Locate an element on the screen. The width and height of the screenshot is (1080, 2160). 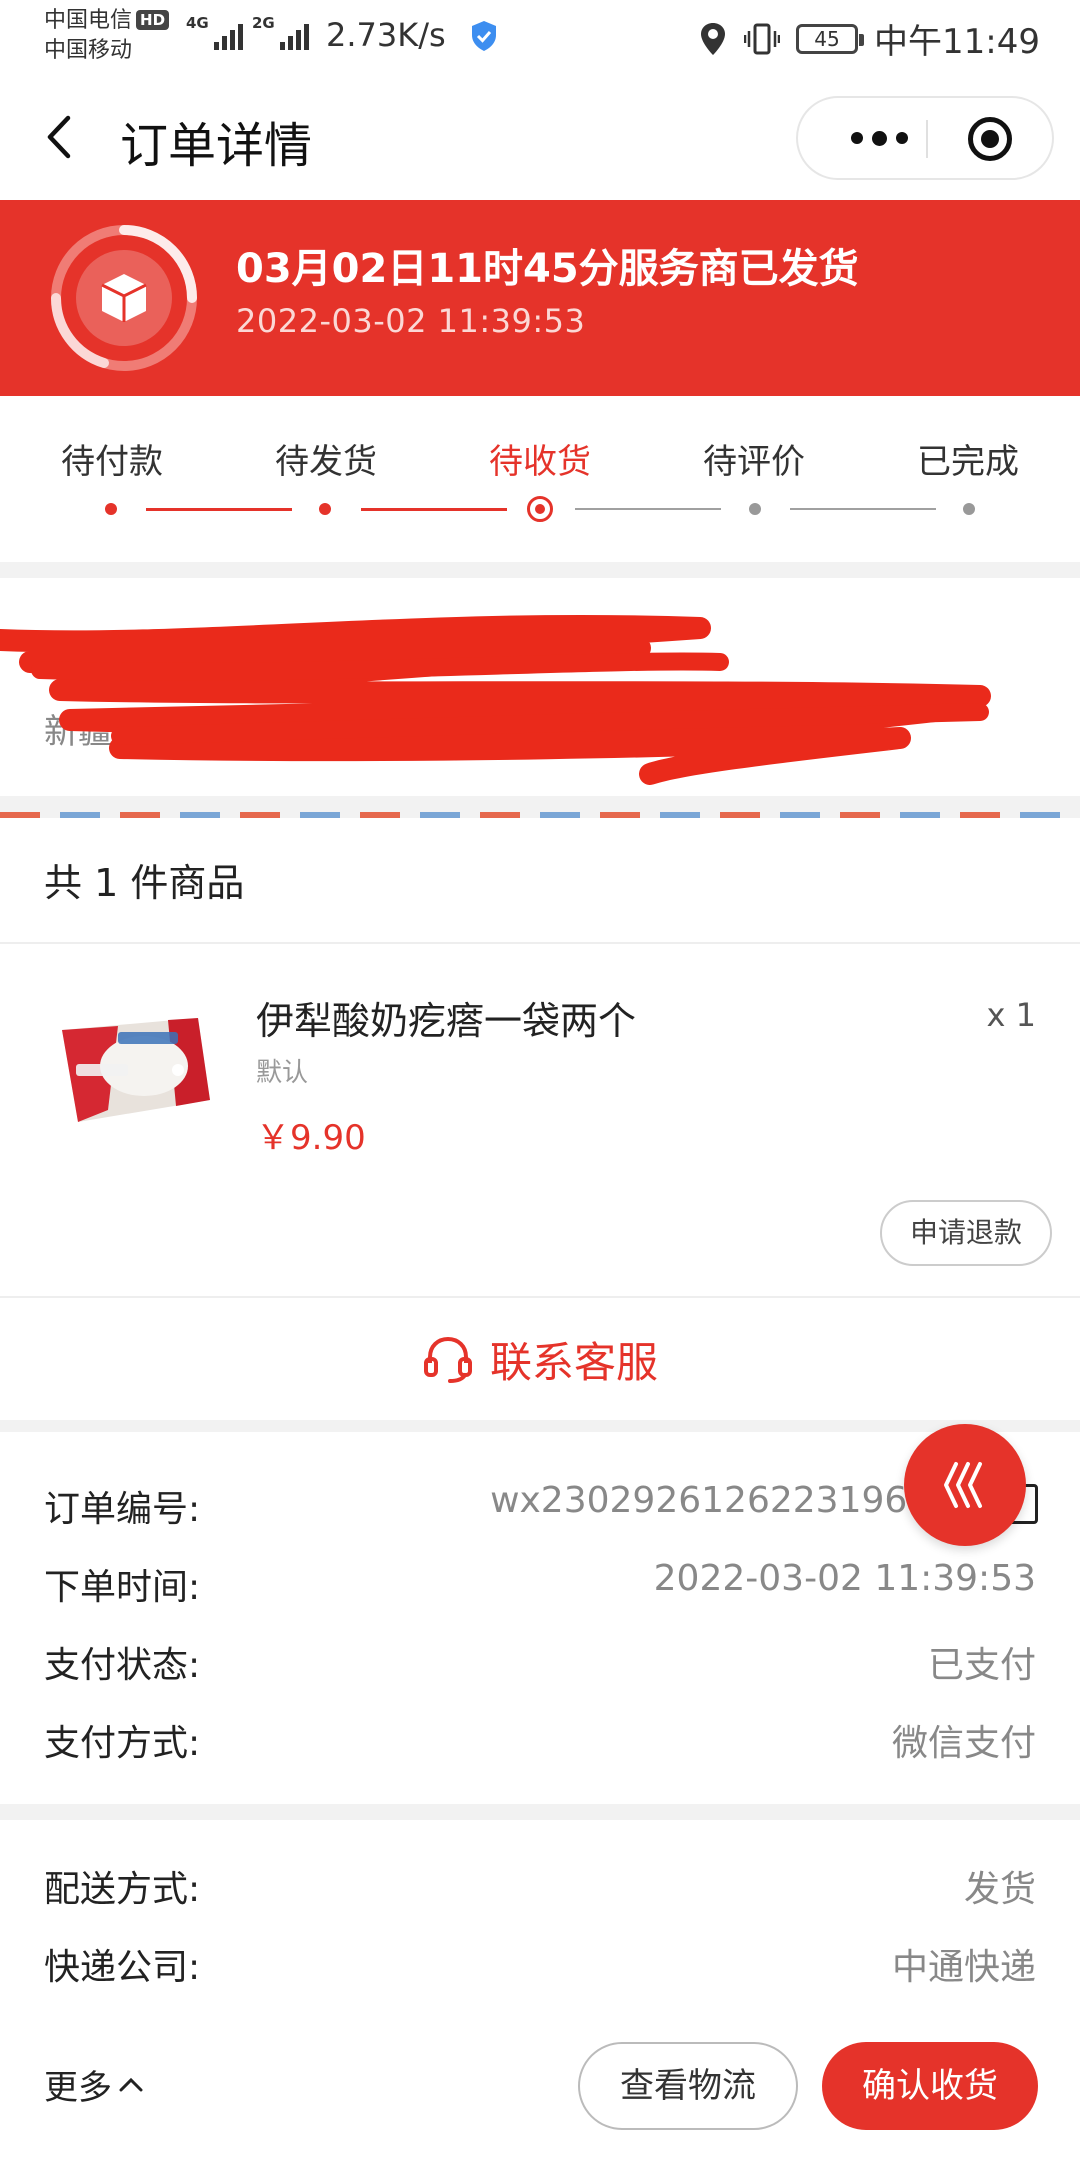
payment-method-value: 微信支付 is located at coordinates (963, 1743).